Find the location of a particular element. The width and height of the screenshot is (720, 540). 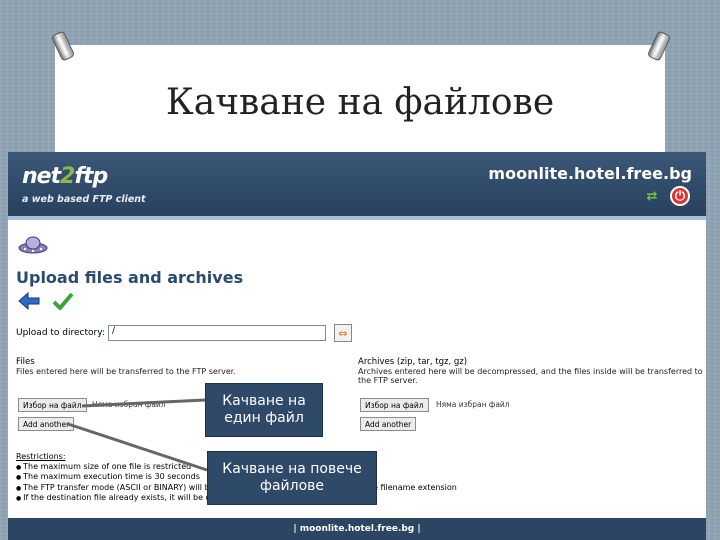

callout-arrow-multi is located at coordinates (137, 447).